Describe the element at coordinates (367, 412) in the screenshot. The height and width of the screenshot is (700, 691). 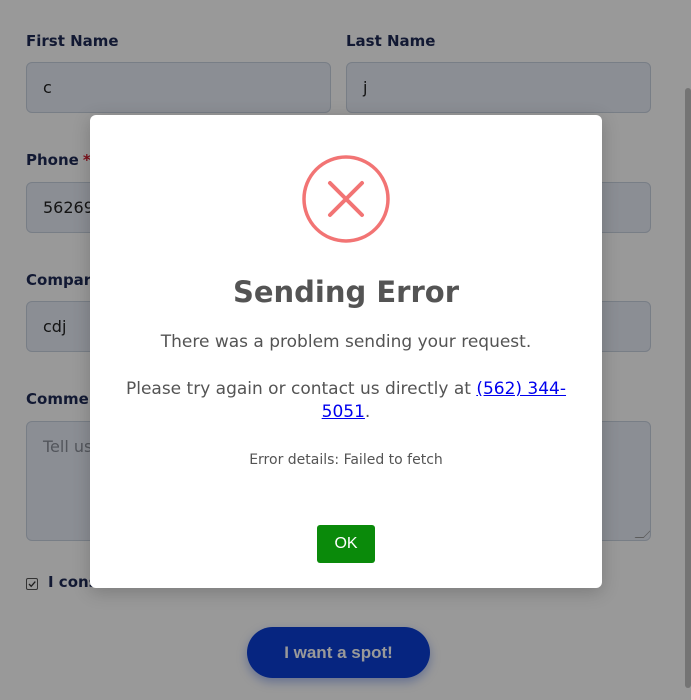
I see `contact-suffix: .` at that location.